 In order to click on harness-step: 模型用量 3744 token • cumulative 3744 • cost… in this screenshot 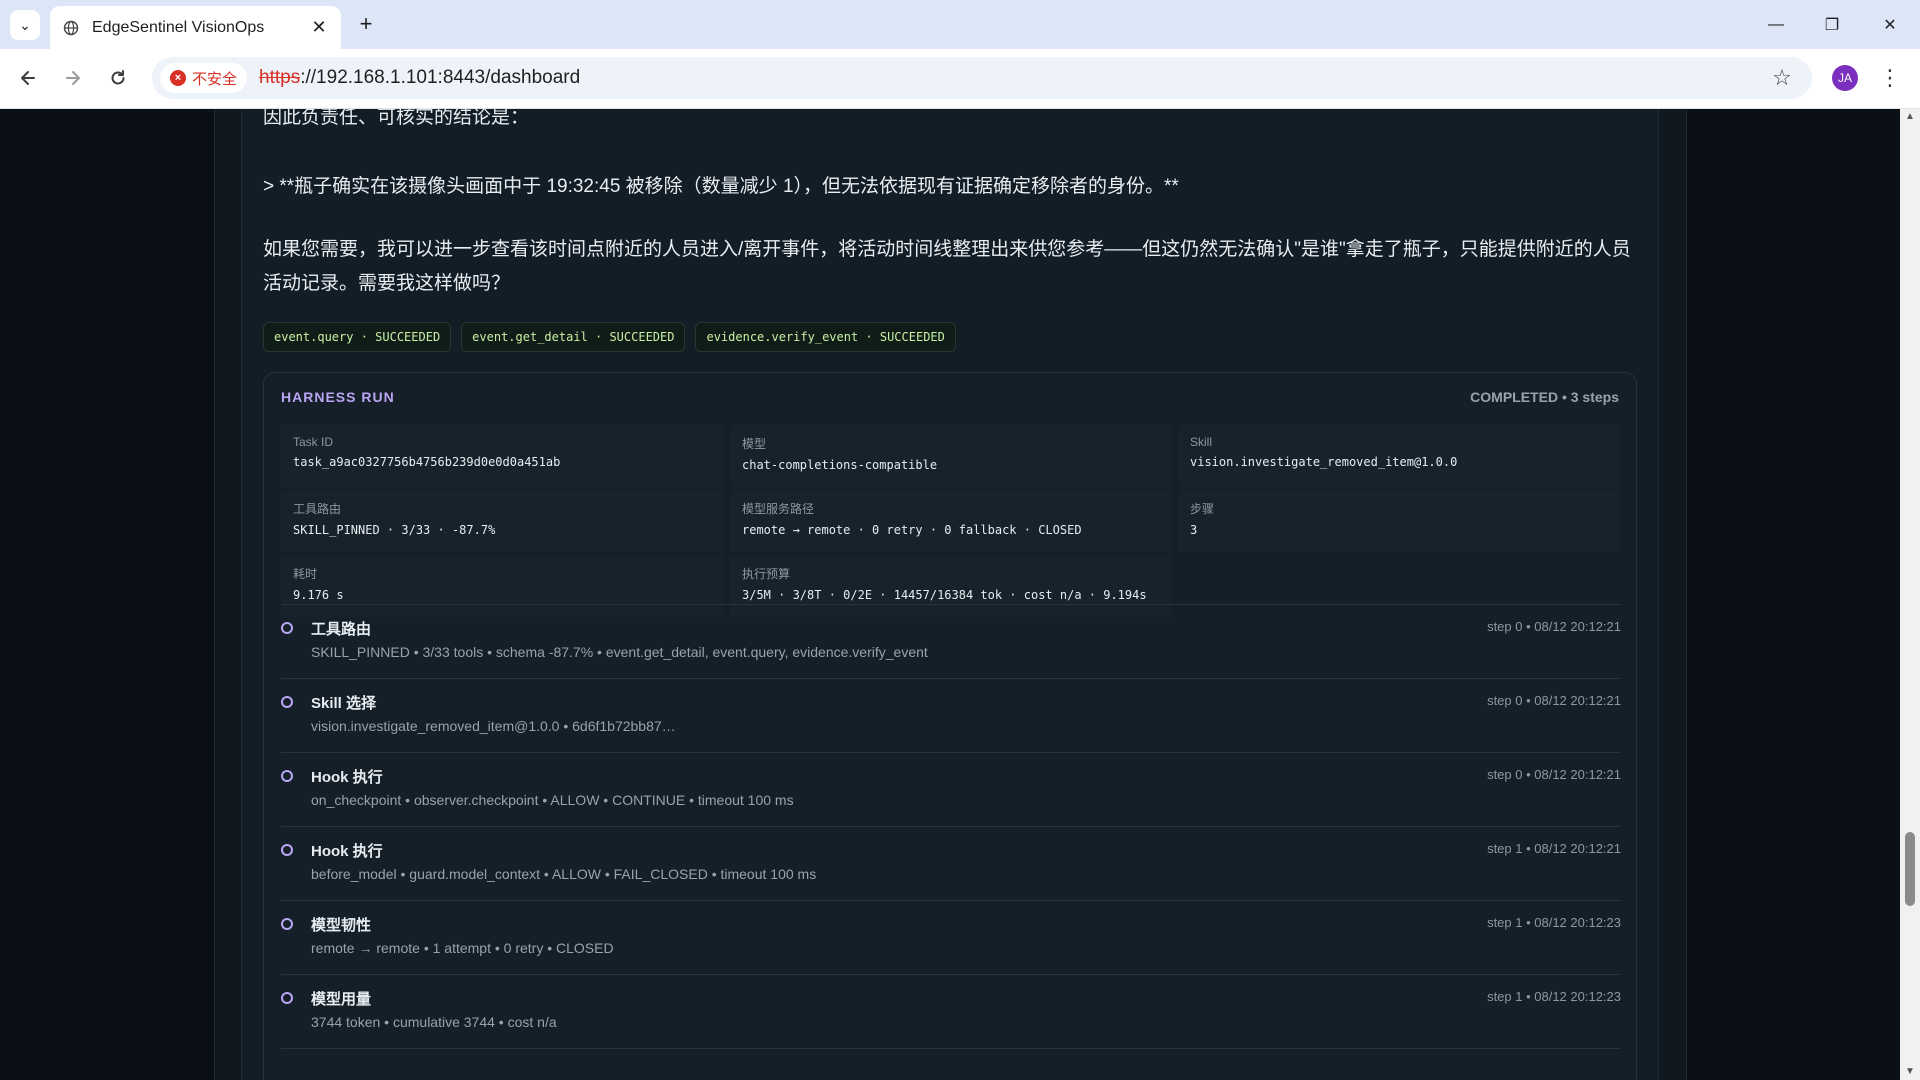, I will do `click(951, 1012)`.